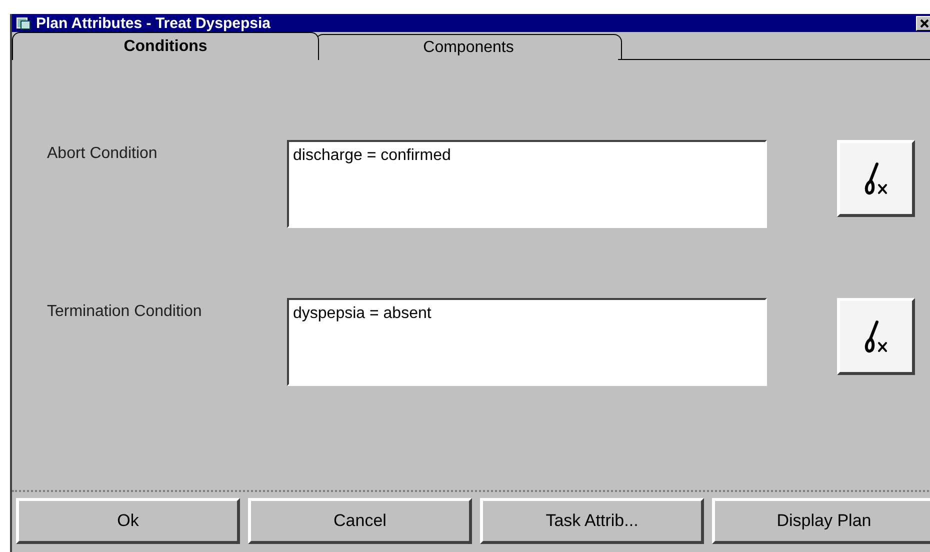 The image size is (930, 552). I want to click on dialog-button: Cancel, so click(360, 521).